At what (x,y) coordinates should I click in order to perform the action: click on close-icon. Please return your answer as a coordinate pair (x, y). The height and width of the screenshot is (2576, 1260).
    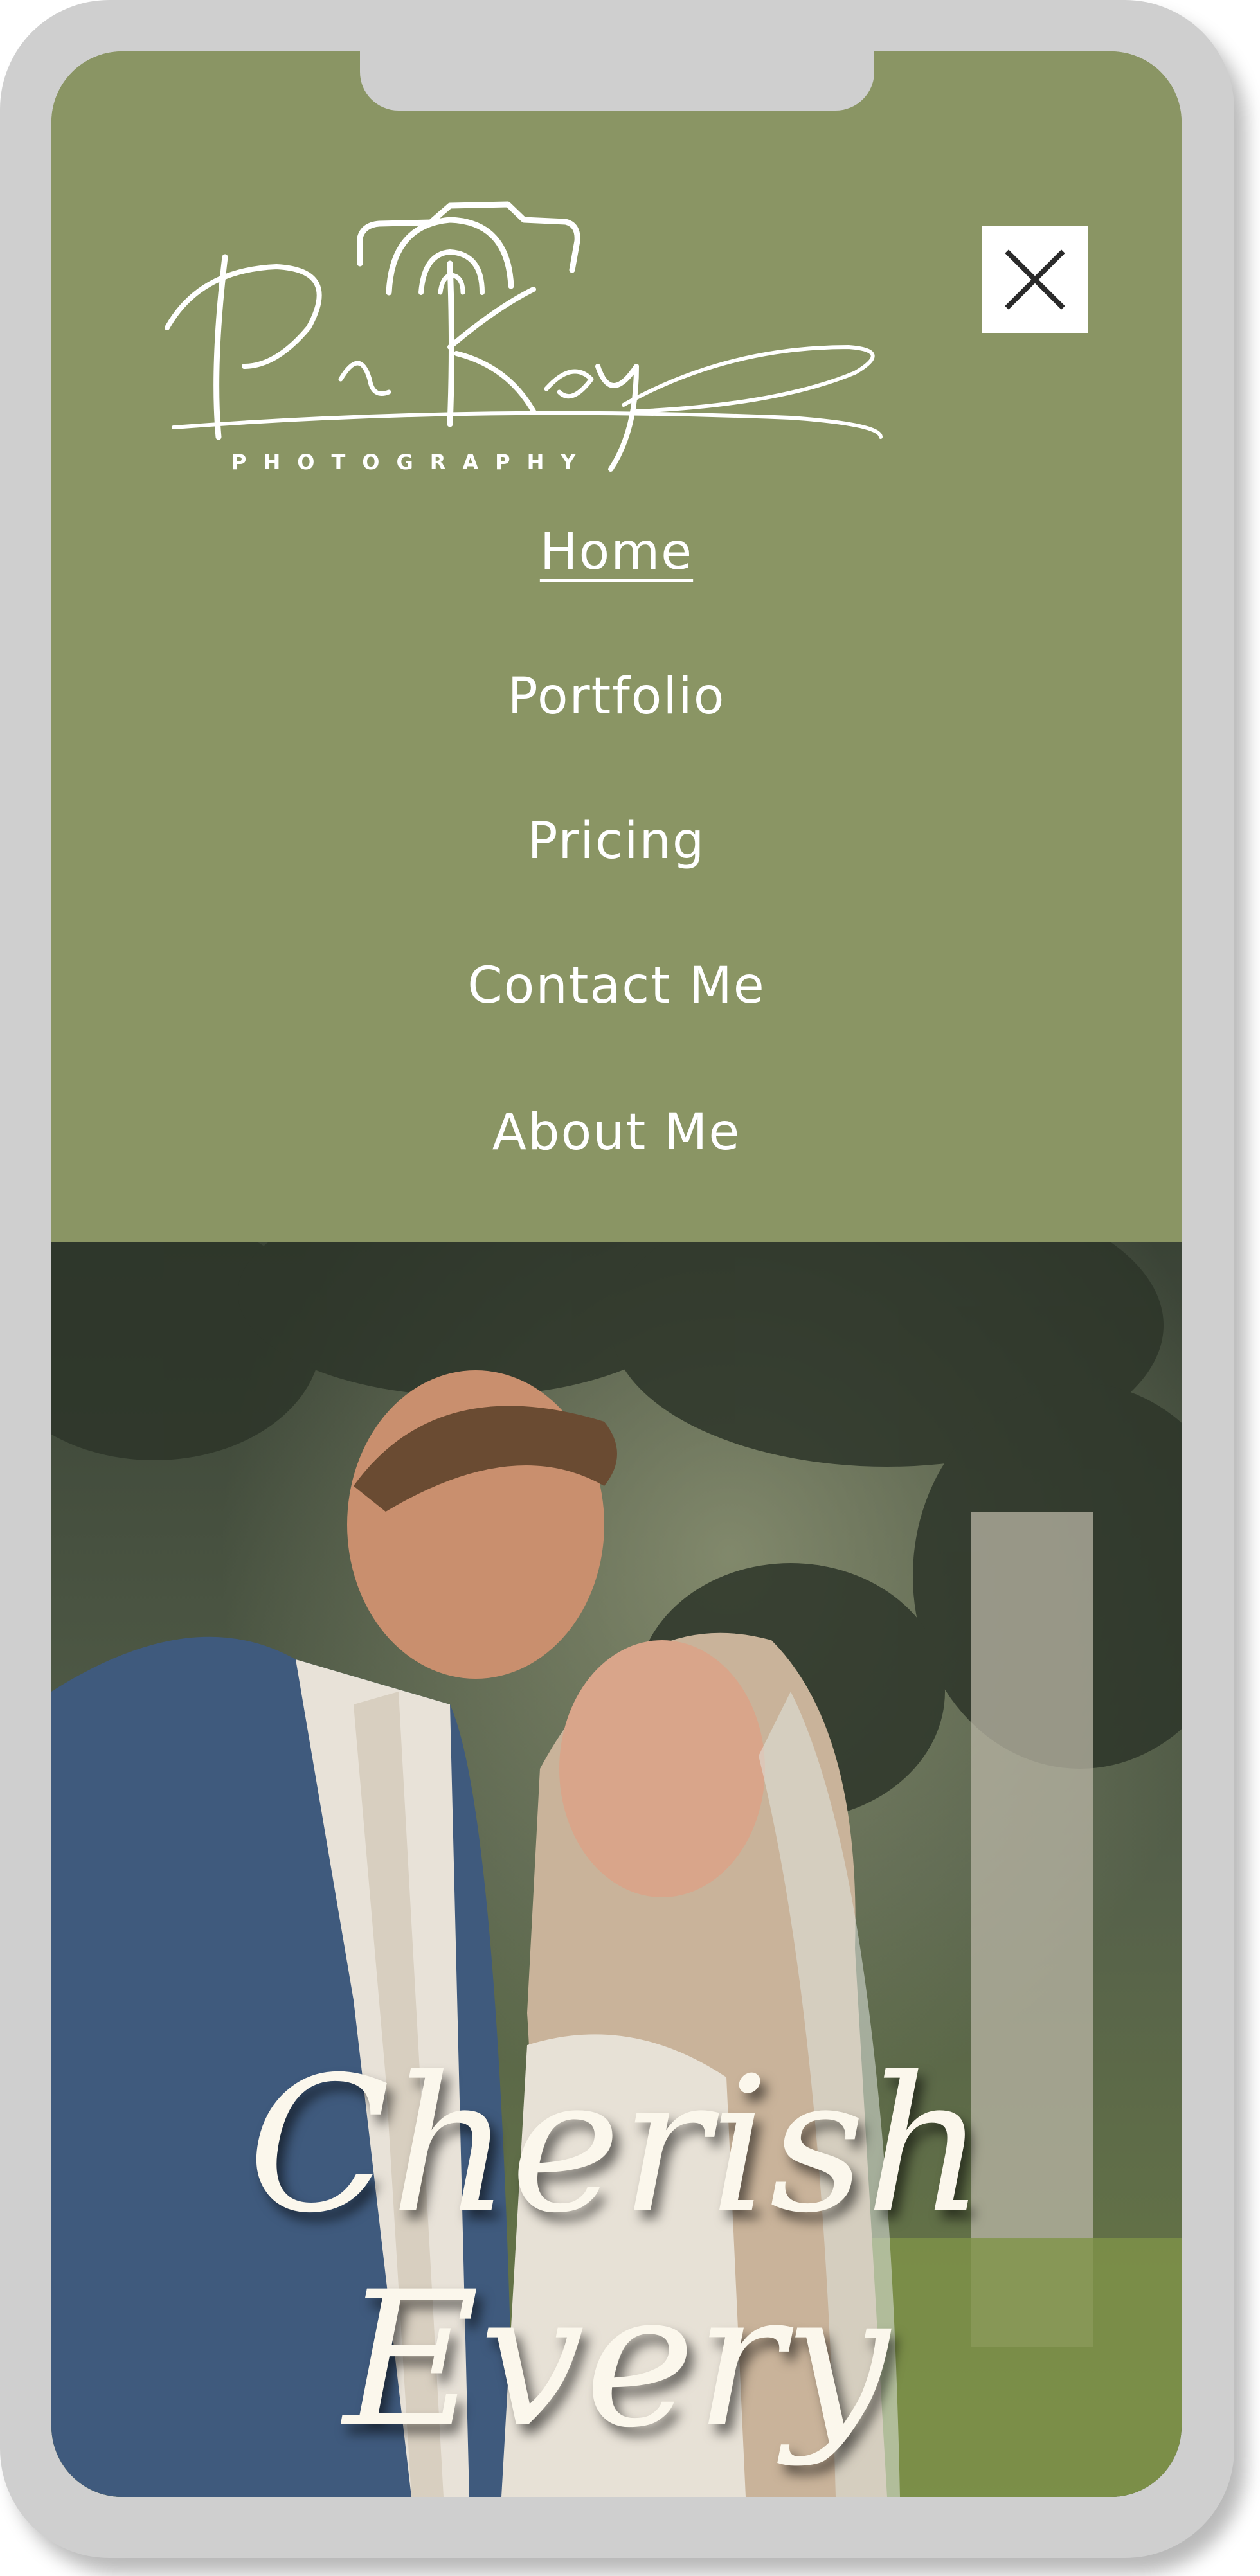
    Looking at the image, I should click on (1035, 279).